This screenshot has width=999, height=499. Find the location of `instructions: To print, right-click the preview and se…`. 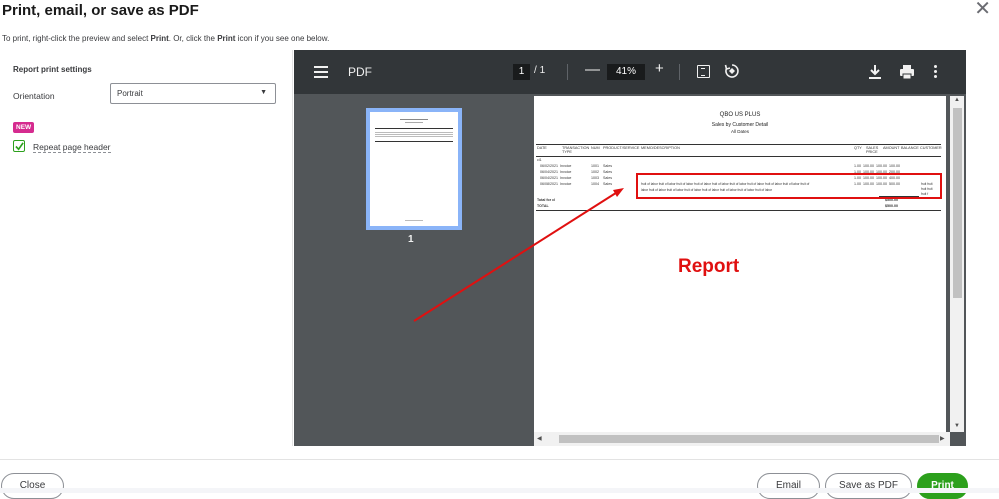

instructions: To print, right-click the preview and se… is located at coordinates (165, 38).